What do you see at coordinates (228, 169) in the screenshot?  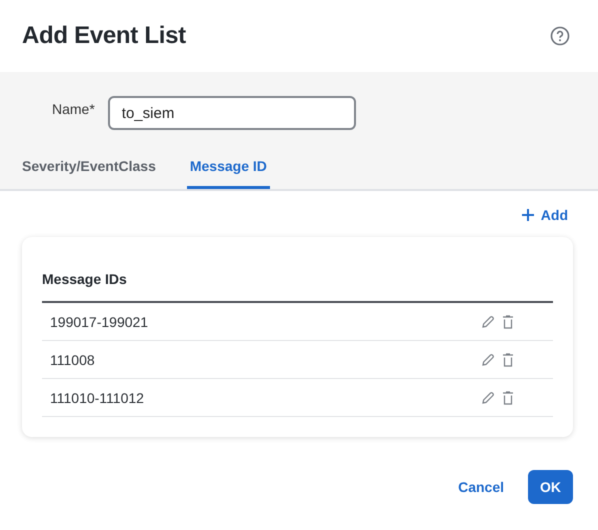 I see `tab: Message ID` at bounding box center [228, 169].